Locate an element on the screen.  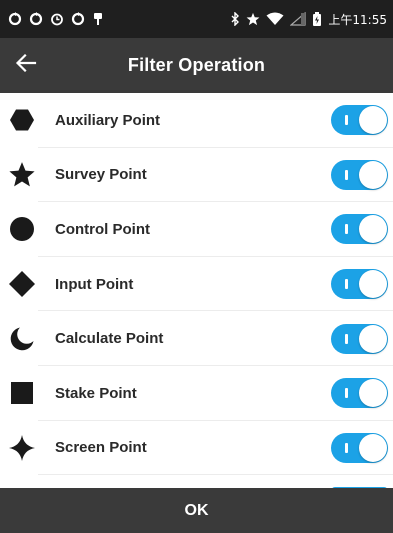
filter-row-stake-point: Stake Point is located at coordinates (196, 393).